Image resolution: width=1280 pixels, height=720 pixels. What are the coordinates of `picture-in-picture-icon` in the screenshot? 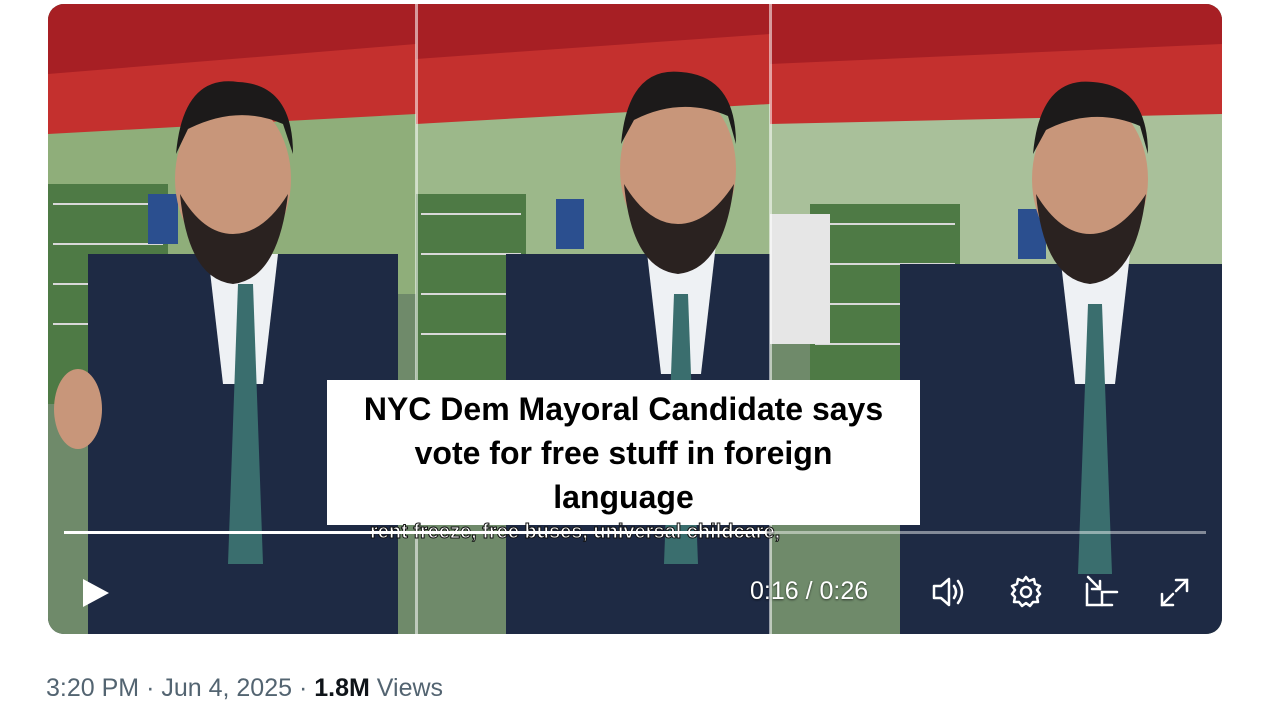 It's located at (1102, 591).